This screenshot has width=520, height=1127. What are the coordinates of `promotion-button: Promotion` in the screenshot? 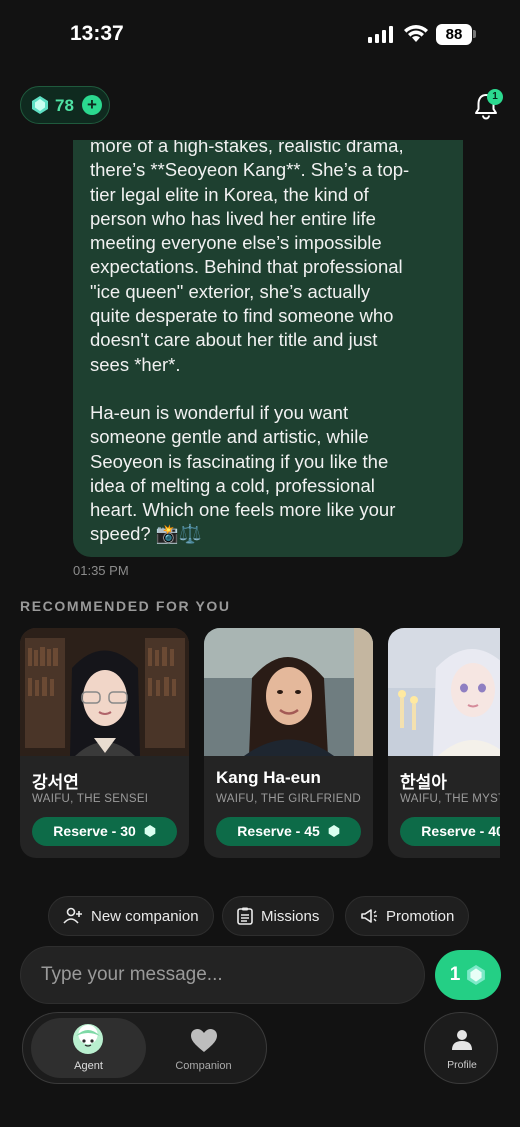 It's located at (407, 916).